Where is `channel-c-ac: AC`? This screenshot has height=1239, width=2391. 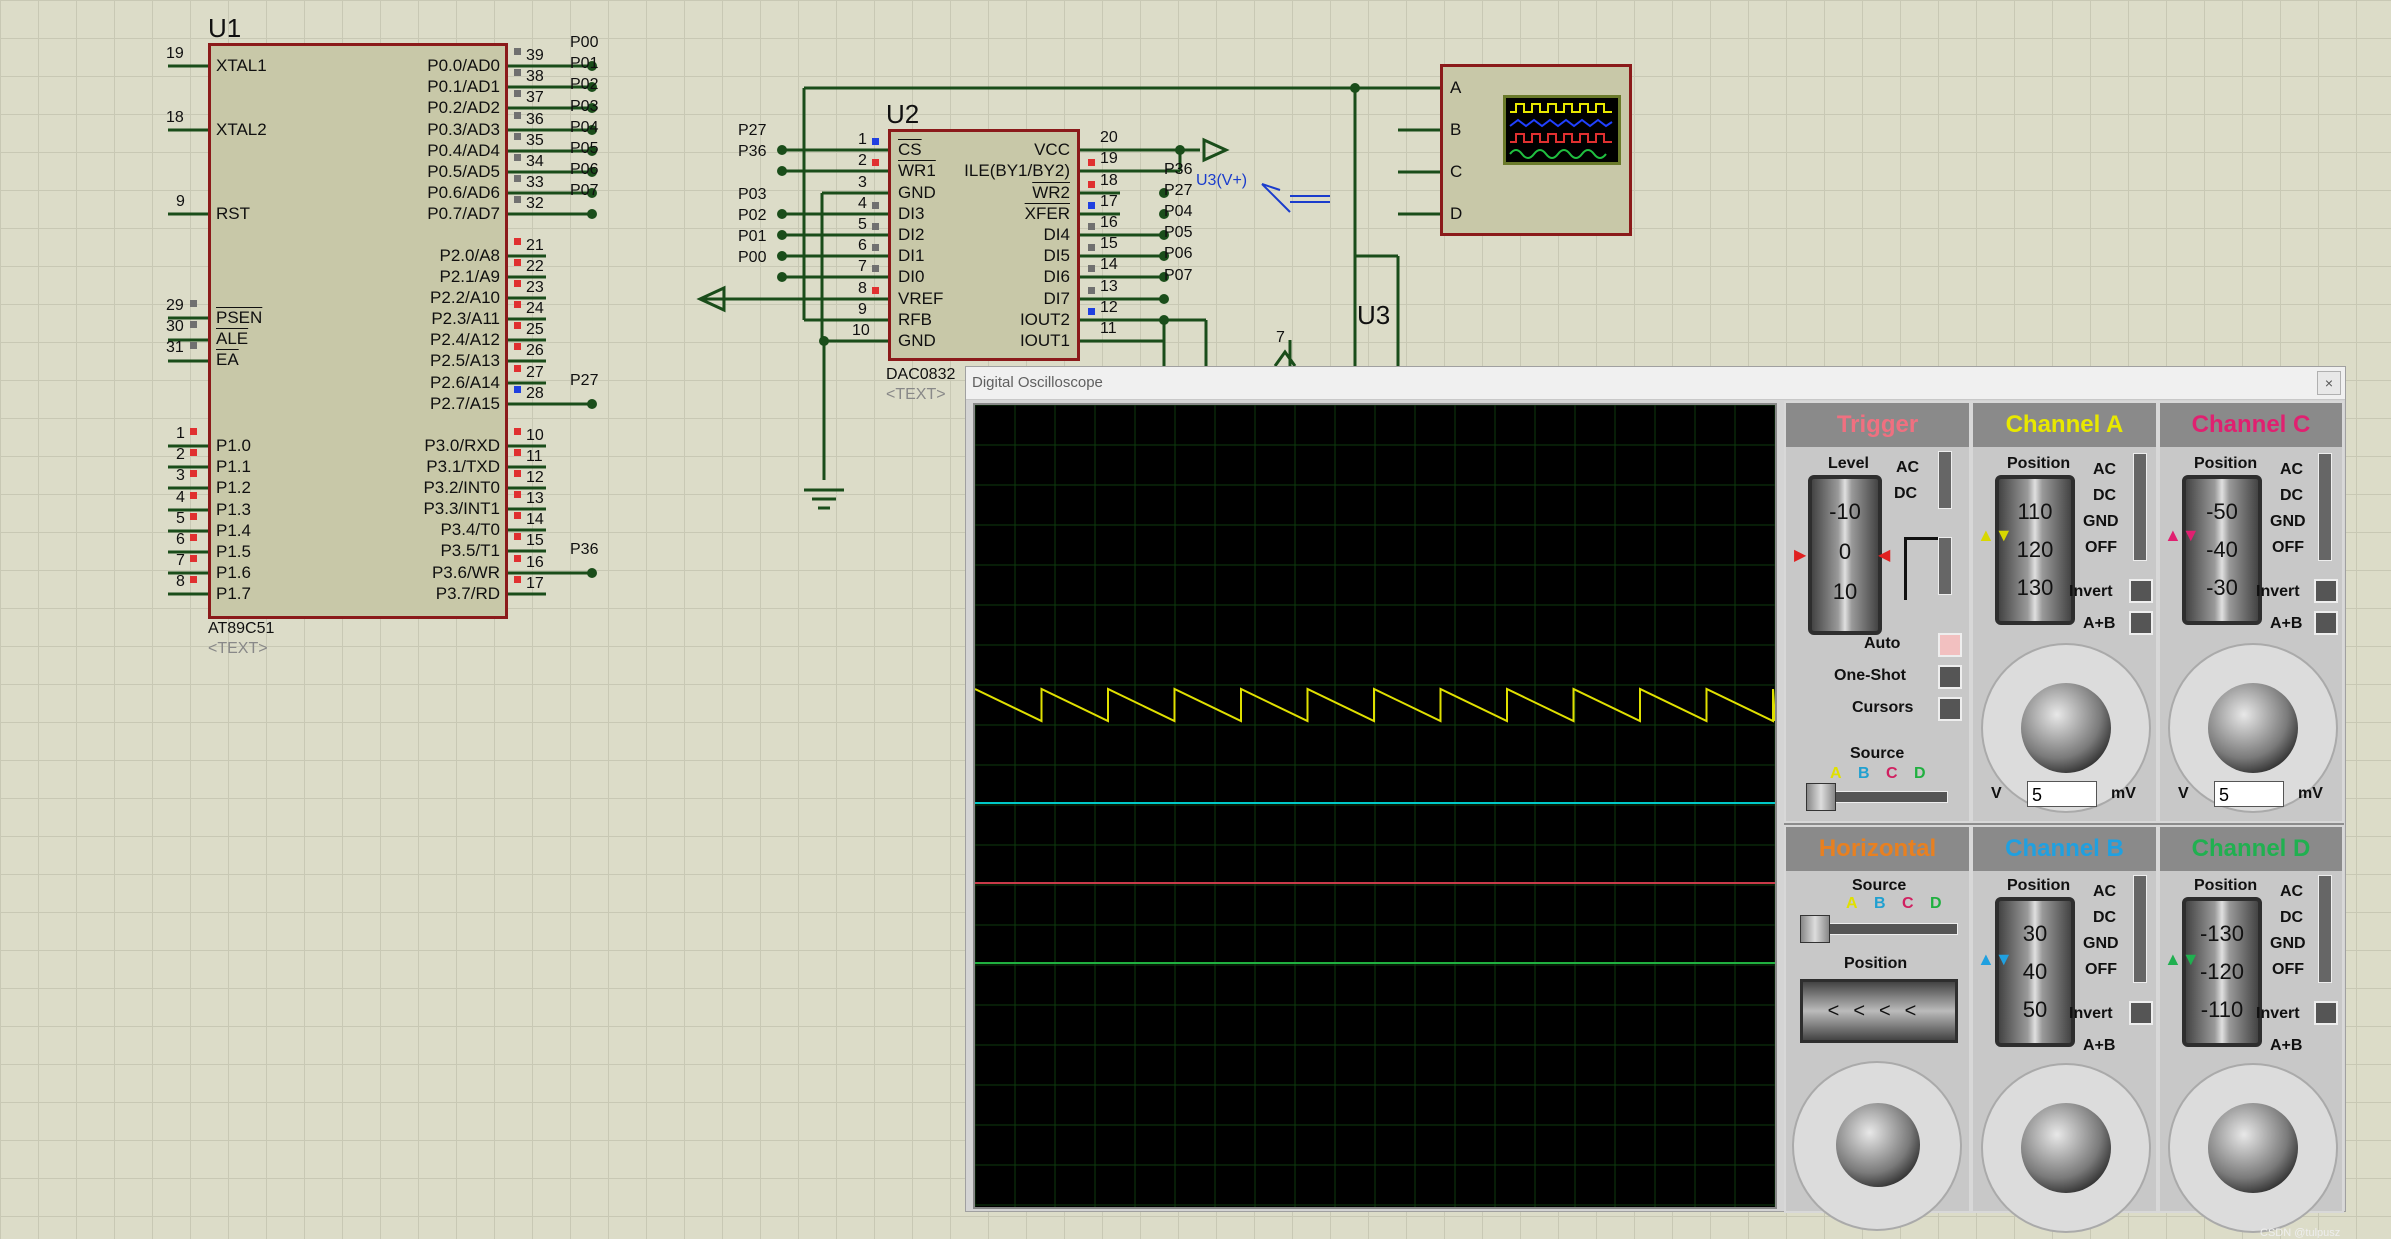 channel-c-ac: AC is located at coordinates (2291, 470).